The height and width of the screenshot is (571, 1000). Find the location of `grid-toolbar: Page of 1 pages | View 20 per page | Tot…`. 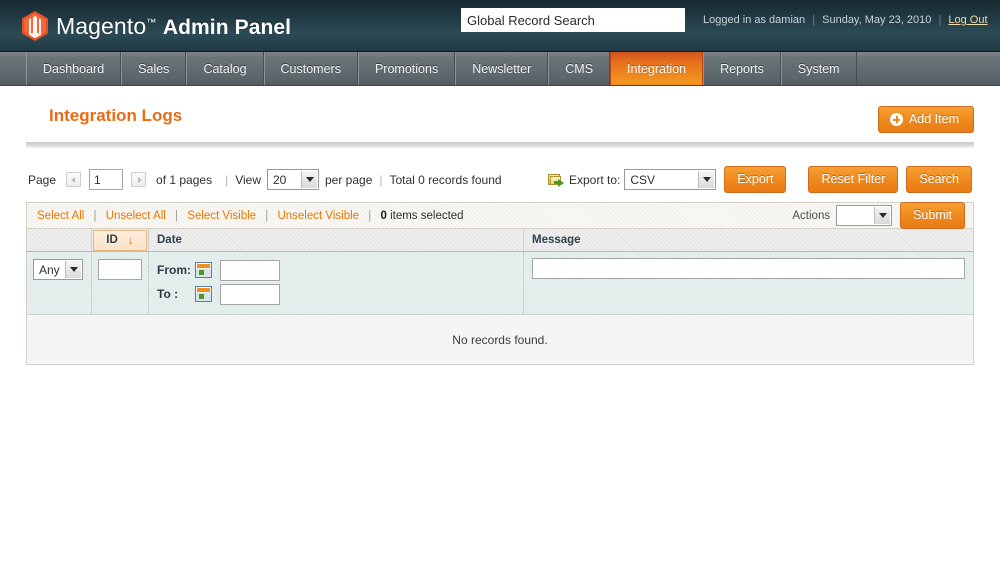

grid-toolbar: Page of 1 pages | View 20 per page | Tot… is located at coordinates (500, 180).